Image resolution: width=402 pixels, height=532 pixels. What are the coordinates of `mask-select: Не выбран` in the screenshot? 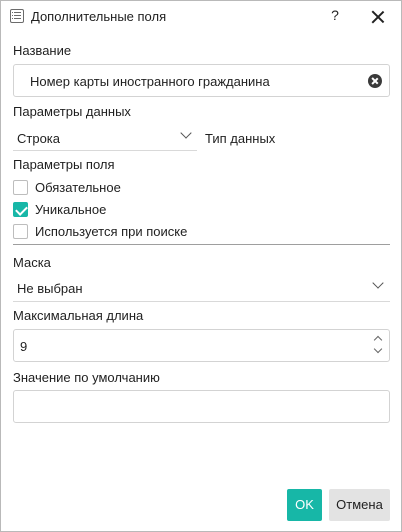 It's located at (201, 288).